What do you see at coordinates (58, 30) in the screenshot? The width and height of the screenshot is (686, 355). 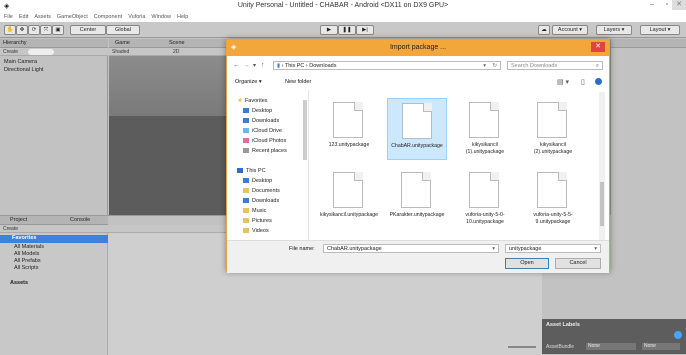 I see `rect-tool-icon: ▣` at bounding box center [58, 30].